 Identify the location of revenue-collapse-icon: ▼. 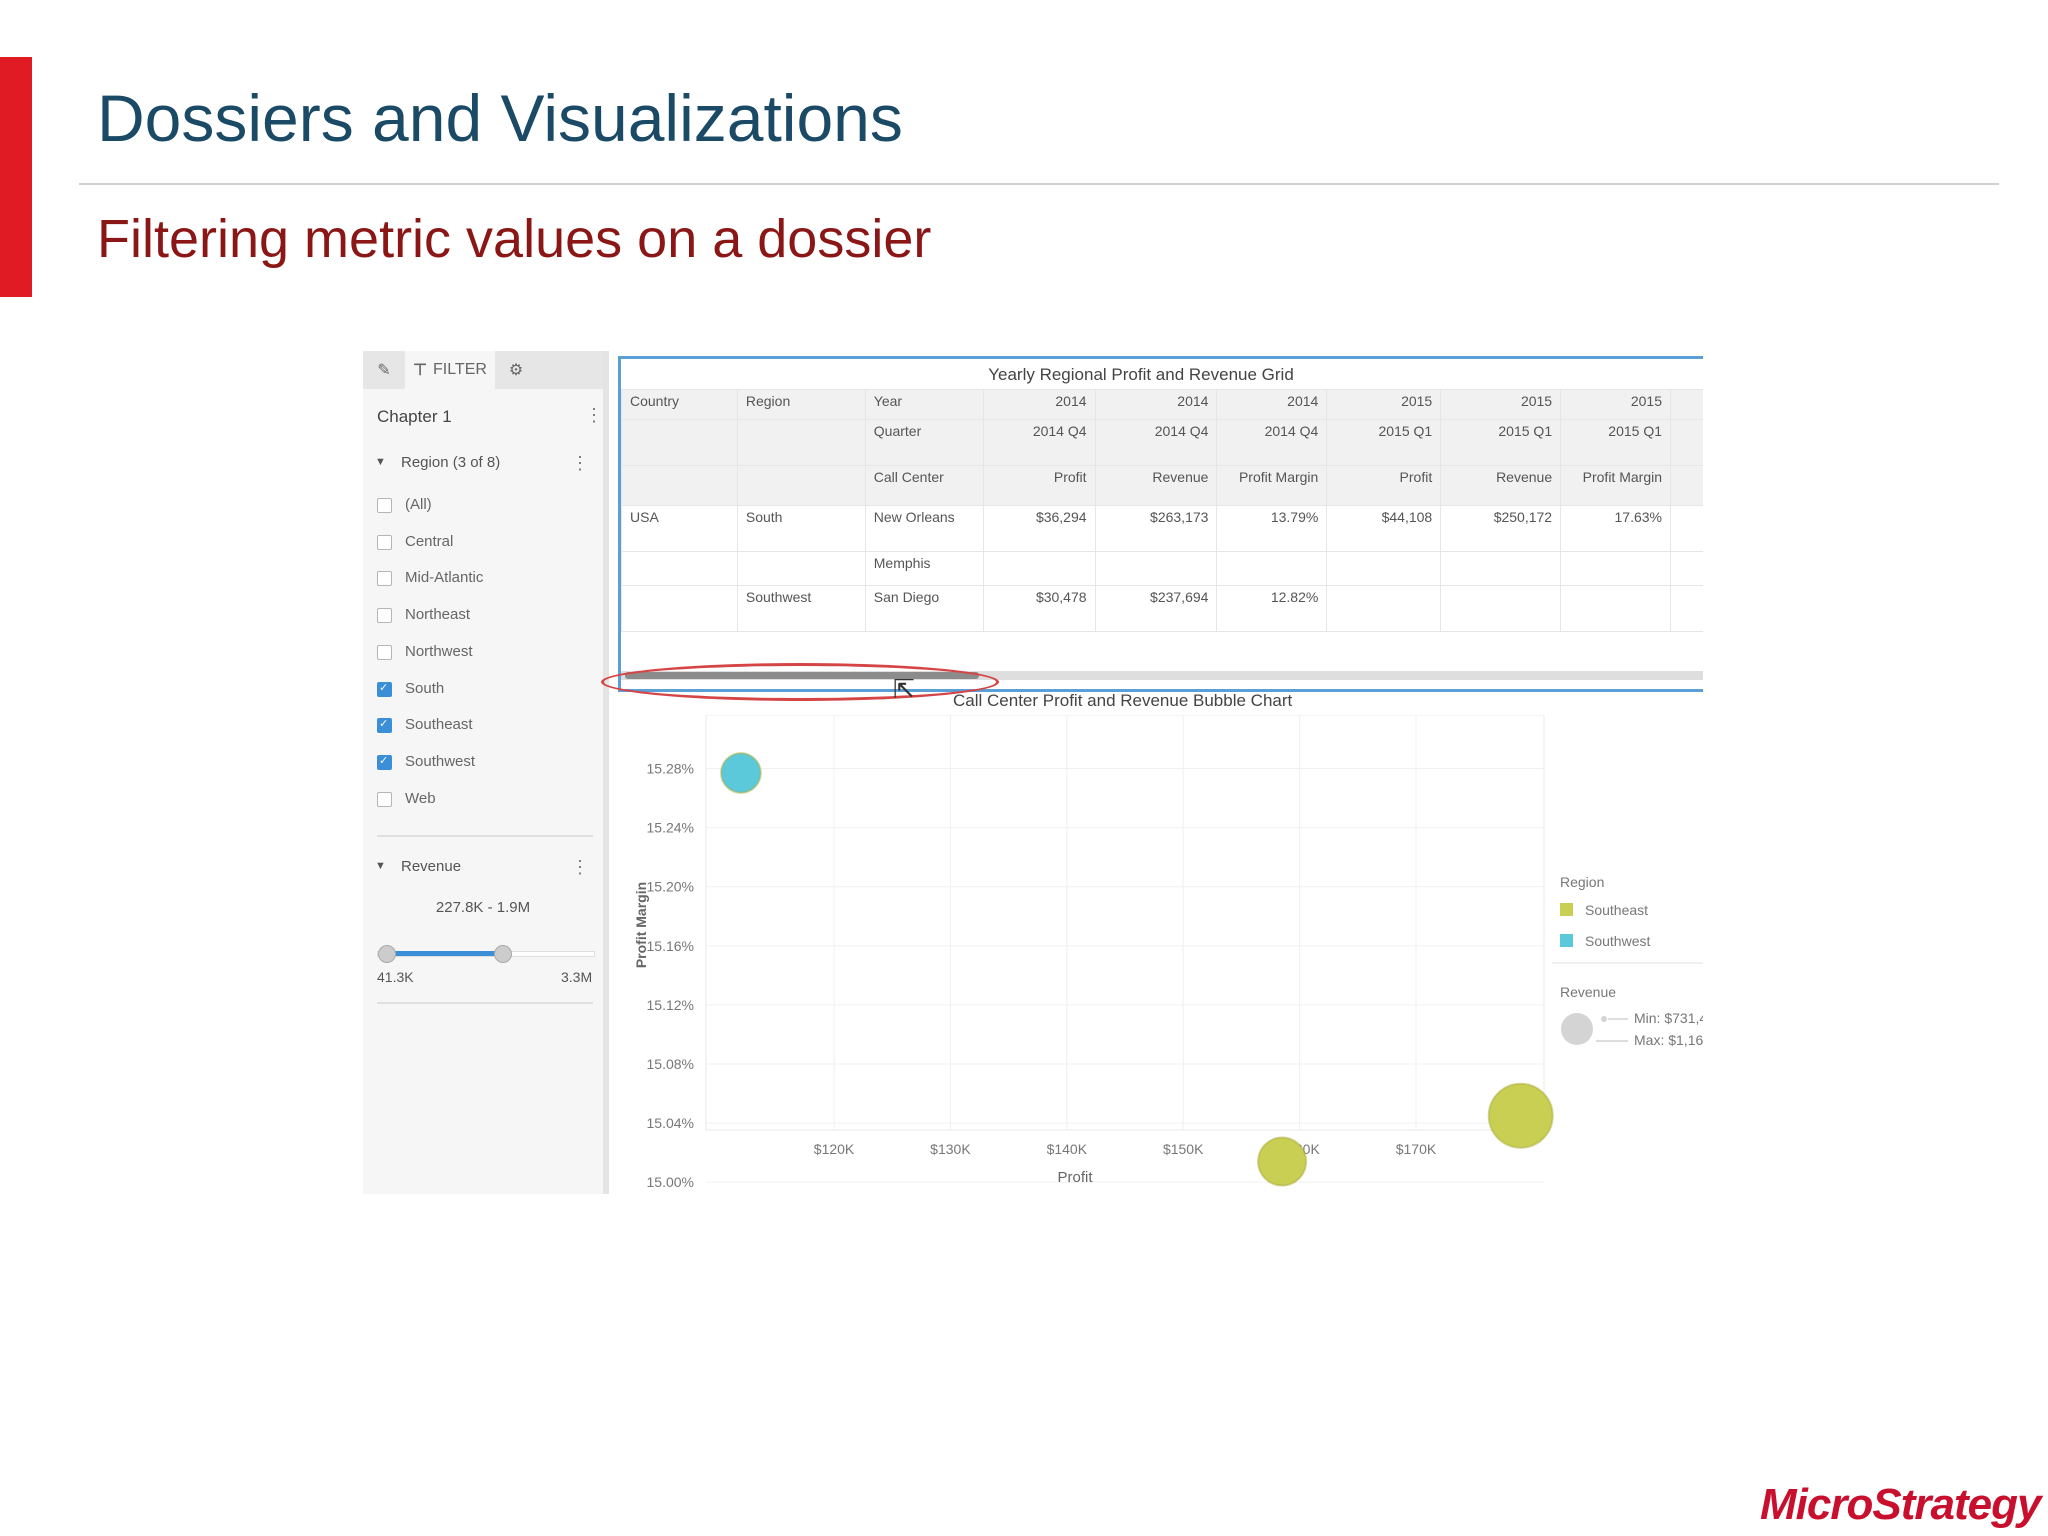
(380, 866).